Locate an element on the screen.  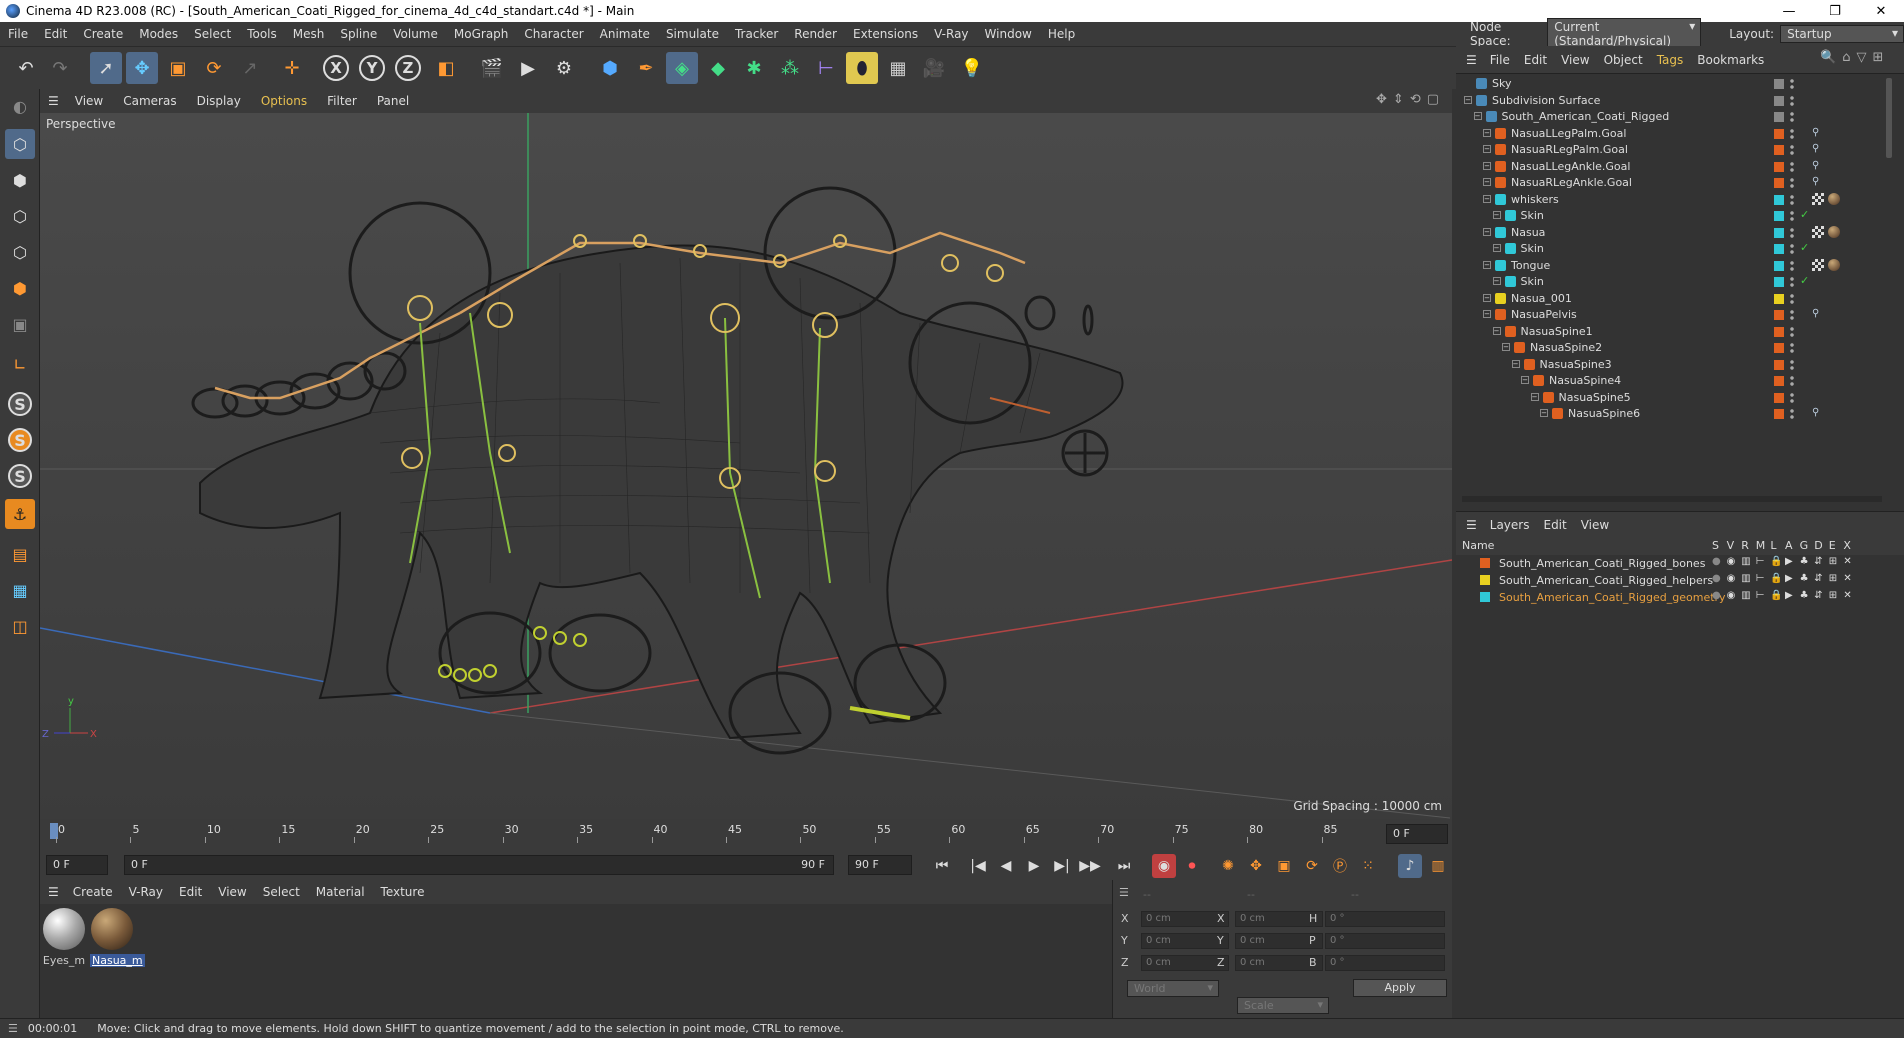
object-name: Tongue is located at coordinates (1530, 265).